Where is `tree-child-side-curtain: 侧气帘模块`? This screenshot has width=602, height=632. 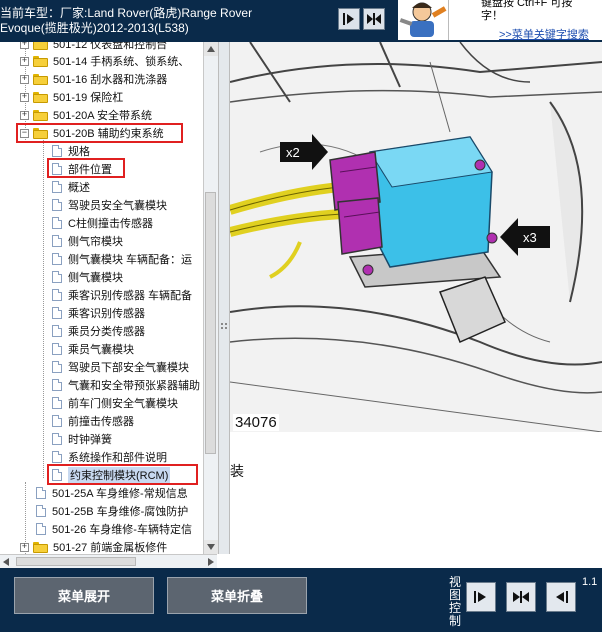 tree-child-side-curtain: 侧气帘模块 is located at coordinates (87, 241).